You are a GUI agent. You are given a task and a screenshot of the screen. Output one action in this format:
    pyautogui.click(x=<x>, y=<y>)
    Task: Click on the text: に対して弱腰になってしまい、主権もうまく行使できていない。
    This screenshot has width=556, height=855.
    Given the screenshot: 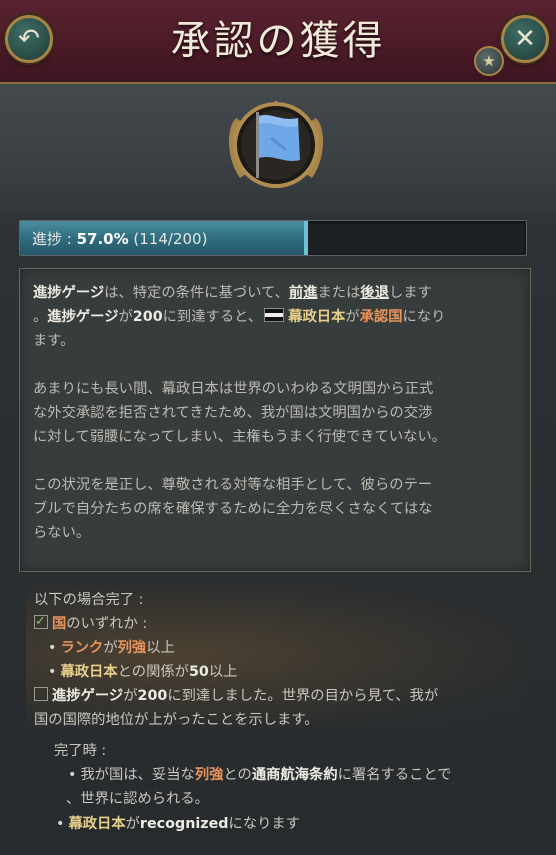 What is the action you would take?
    pyautogui.click(x=240, y=437)
    